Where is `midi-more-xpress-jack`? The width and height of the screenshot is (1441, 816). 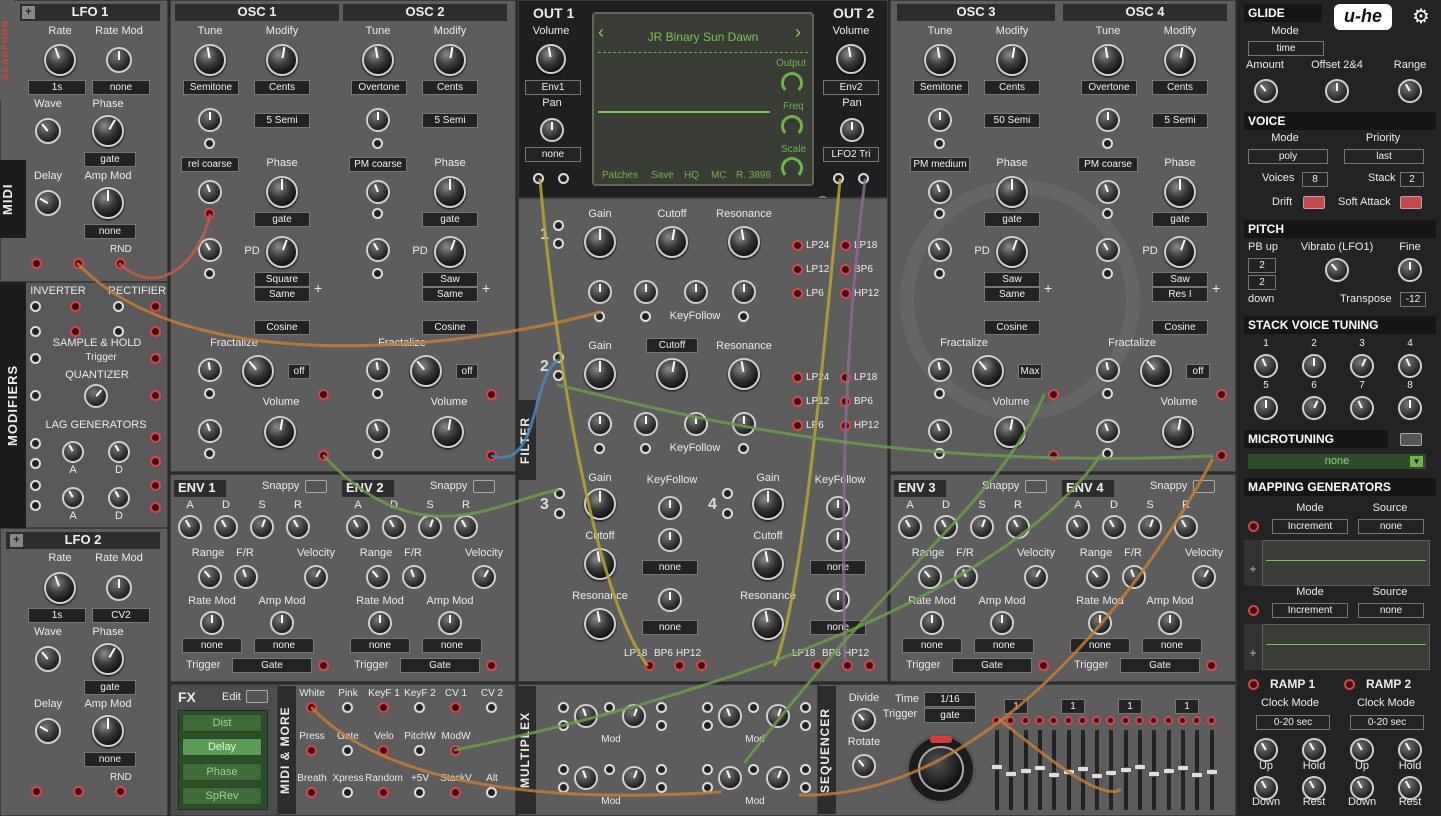
midi-more-xpress-jack is located at coordinates (347, 792).